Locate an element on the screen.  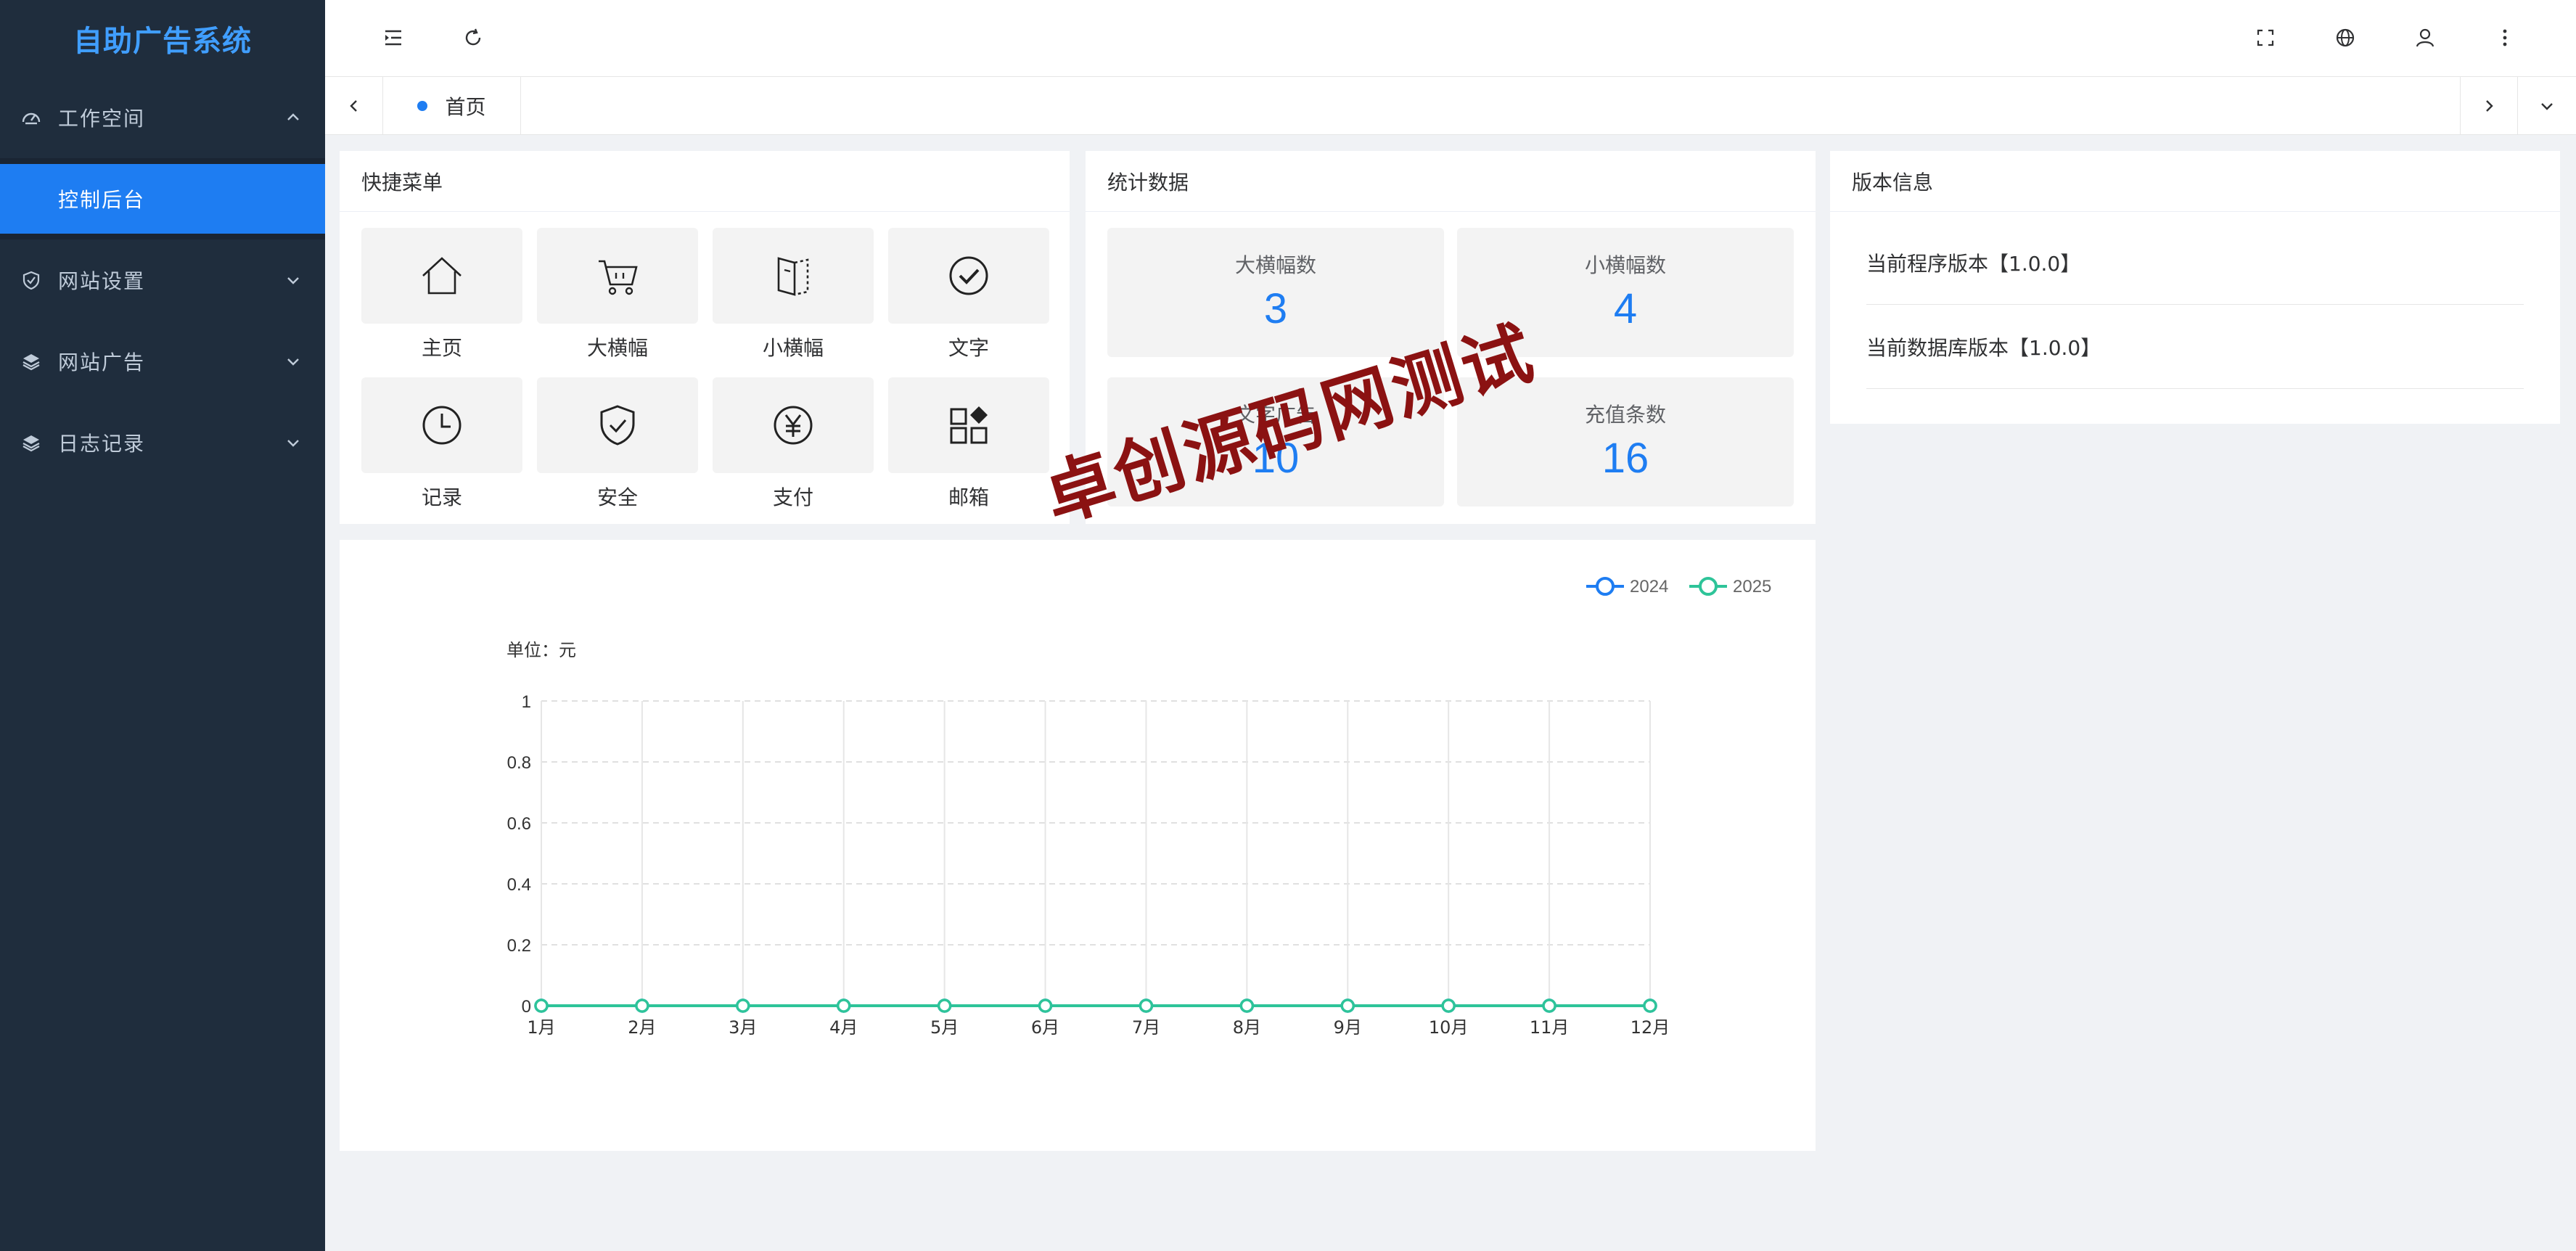
yen-icon is located at coordinates (793, 425).